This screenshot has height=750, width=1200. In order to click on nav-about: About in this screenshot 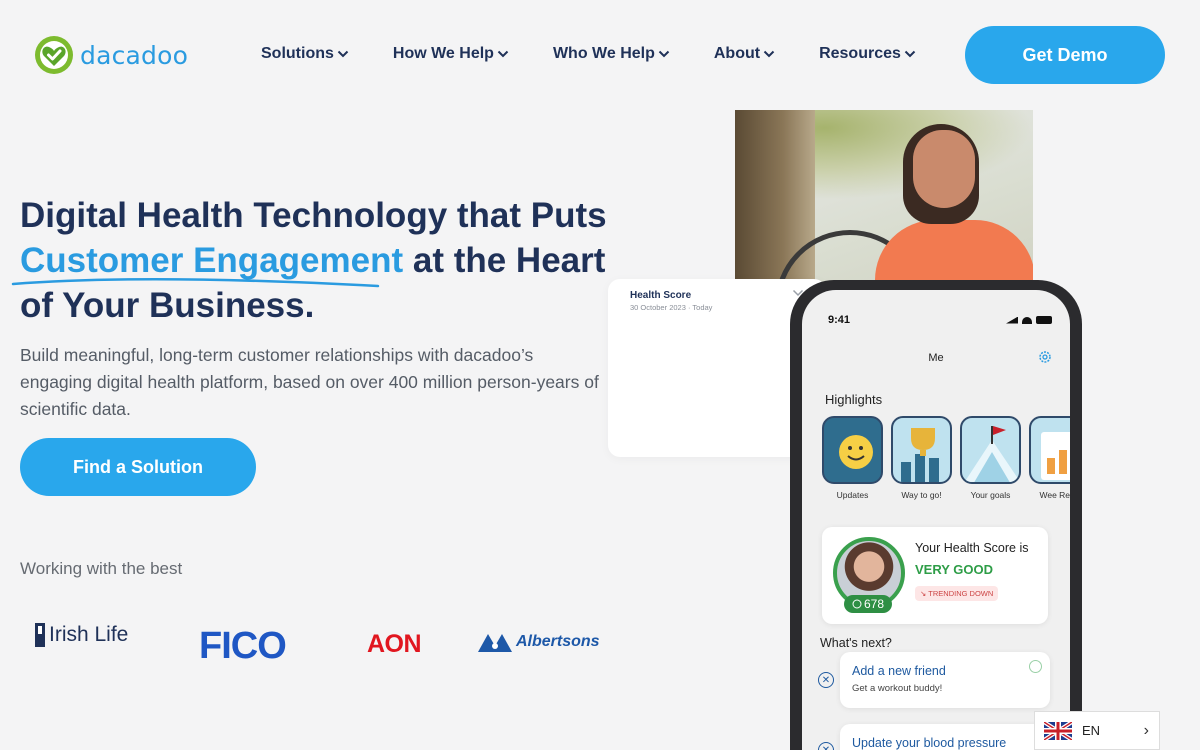, I will do `click(744, 54)`.